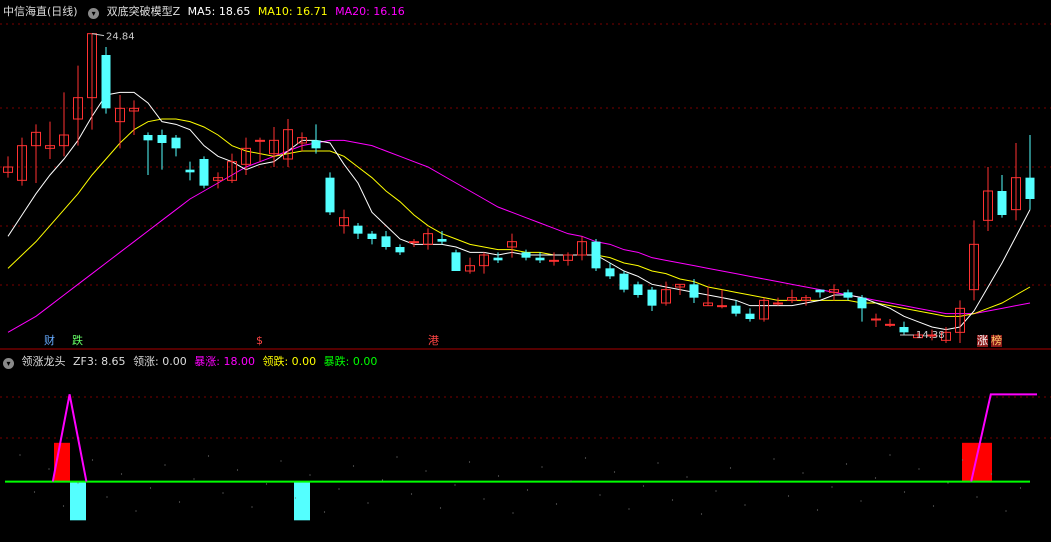 The width and height of the screenshot is (1051, 542). I want to click on sub-indicator-name: 领涨龙头, so click(43, 361).